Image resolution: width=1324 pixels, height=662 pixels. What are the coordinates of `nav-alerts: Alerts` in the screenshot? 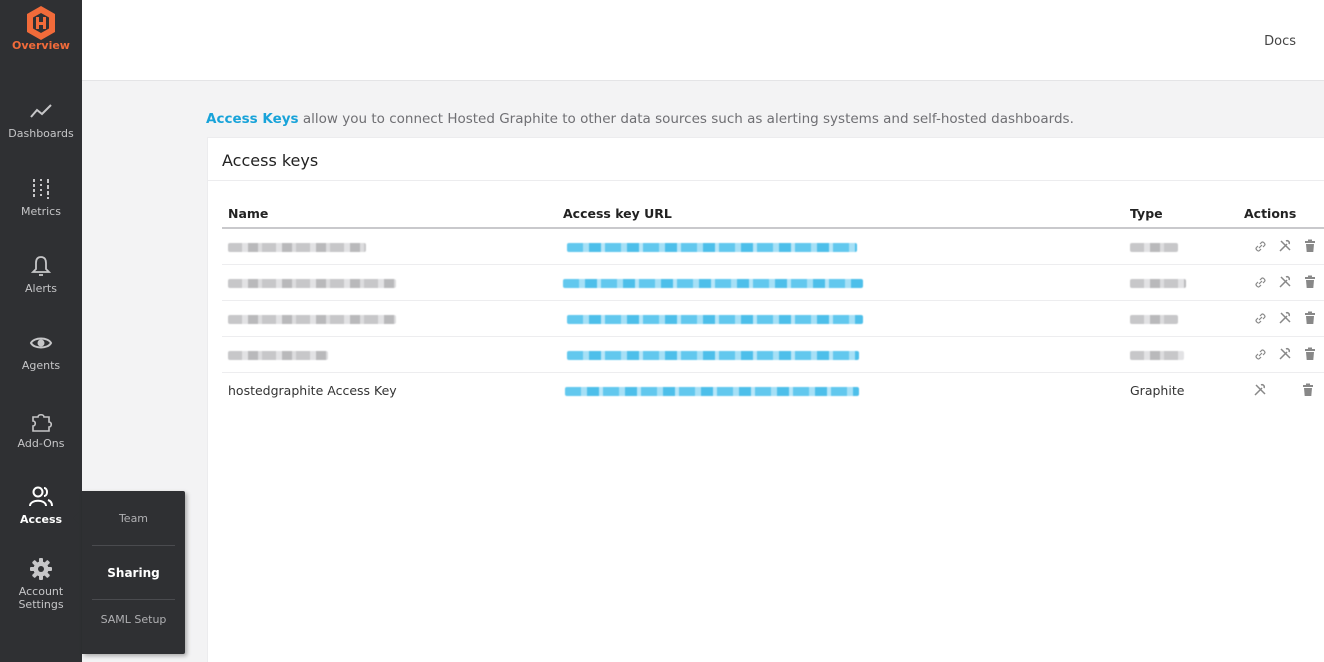 It's located at (41, 274).